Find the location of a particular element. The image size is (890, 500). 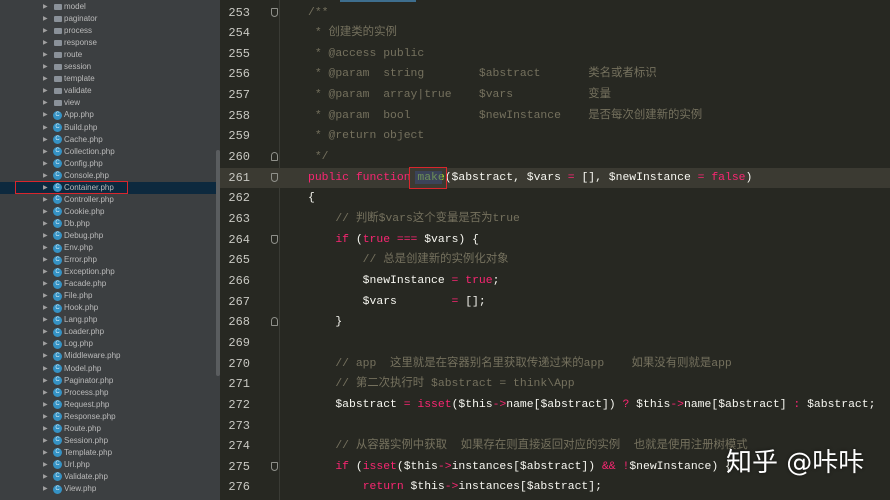

tree-item: ▶ C Paginator.php is located at coordinates (108, 381).